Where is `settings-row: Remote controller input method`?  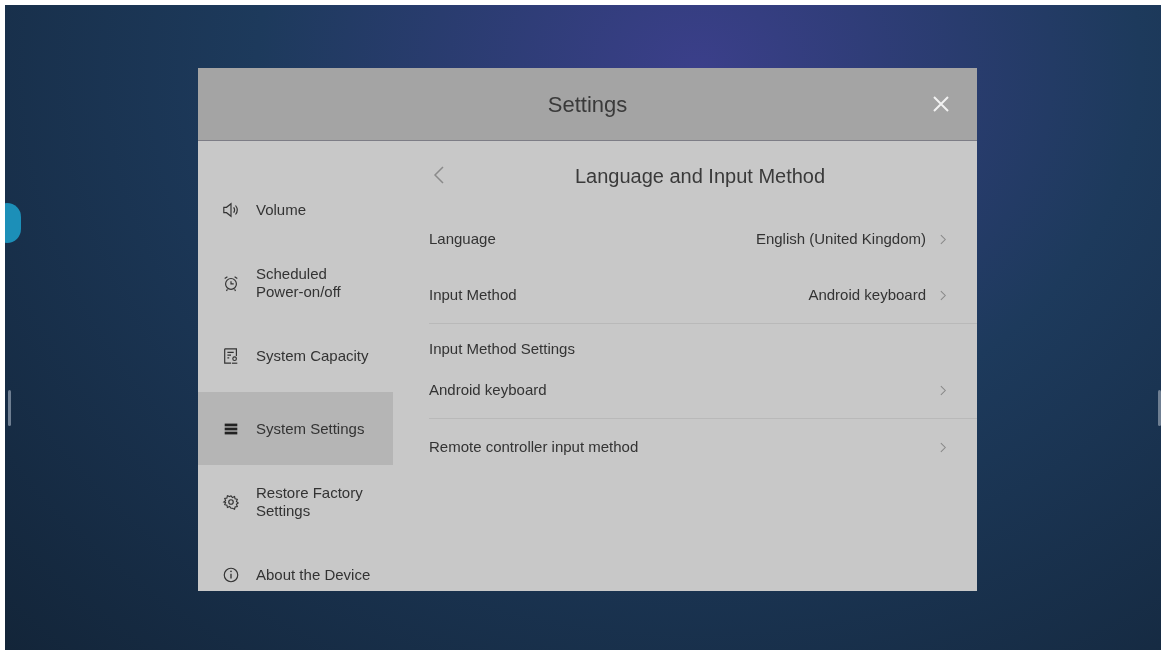 settings-row: Remote controller input method is located at coordinates (703, 447).